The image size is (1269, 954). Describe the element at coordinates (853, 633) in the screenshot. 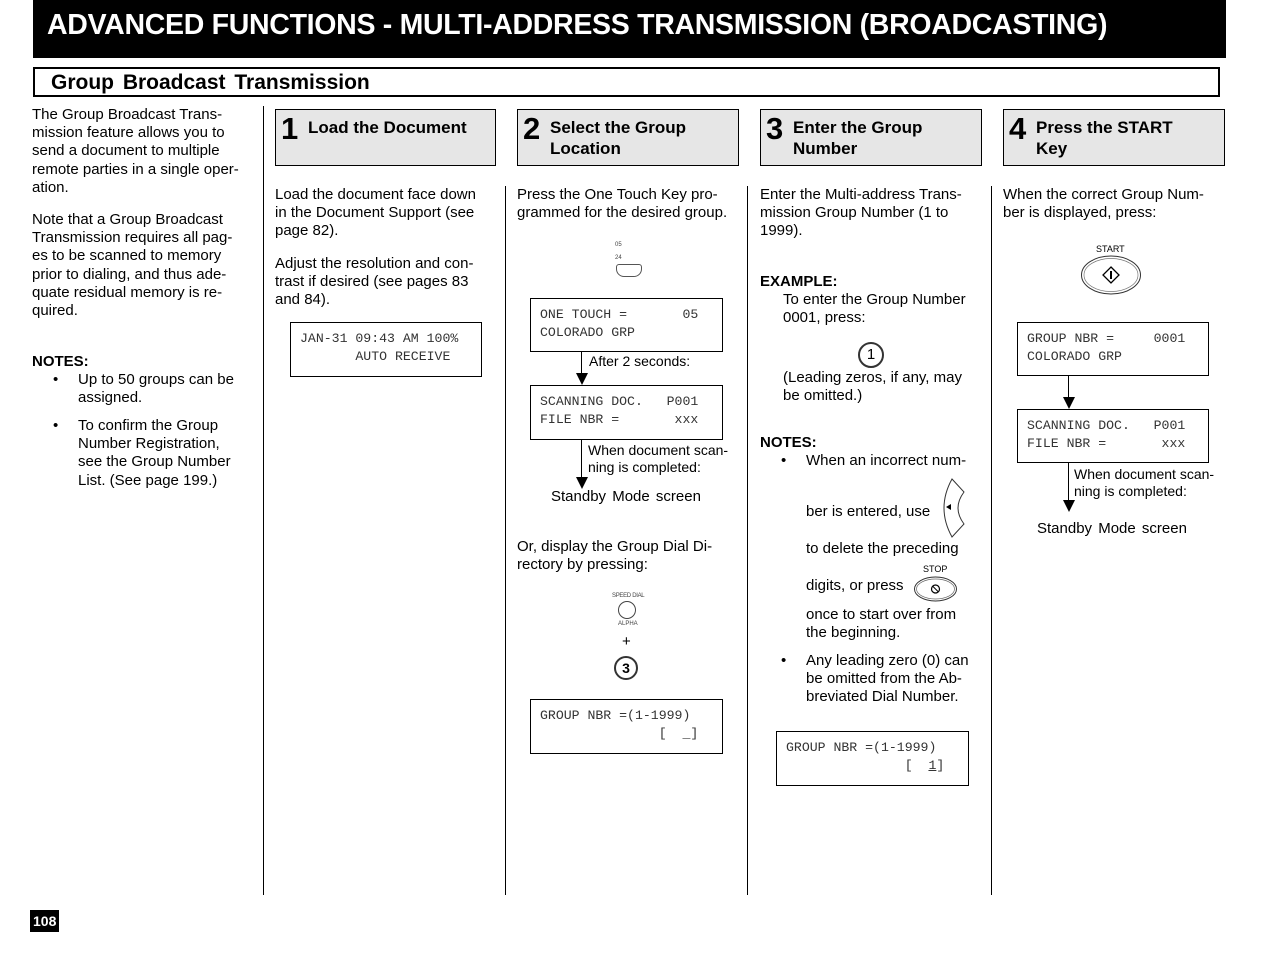

I see `text-line: the beginning.` at that location.